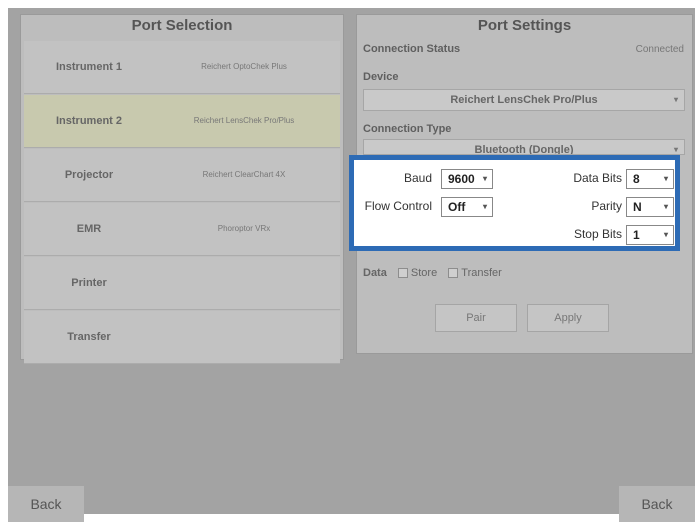 The image size is (695, 522). I want to click on port-name: Transfer, so click(89, 337).